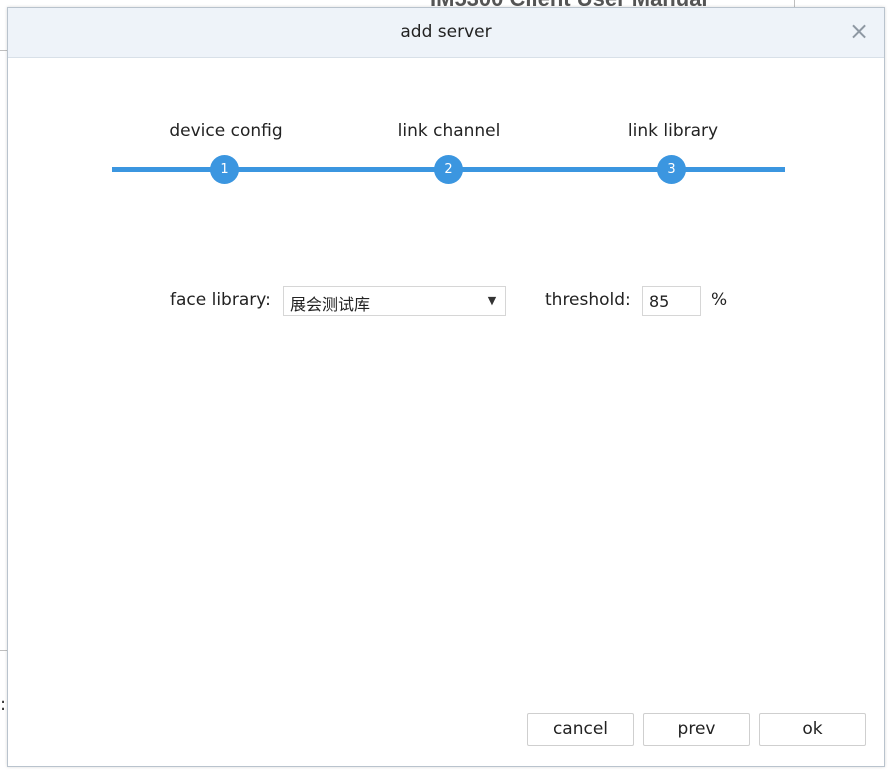 This screenshot has height=772, width=890. What do you see at coordinates (330, 304) in the screenshot?
I see `face-library-value: 展会测试库` at bounding box center [330, 304].